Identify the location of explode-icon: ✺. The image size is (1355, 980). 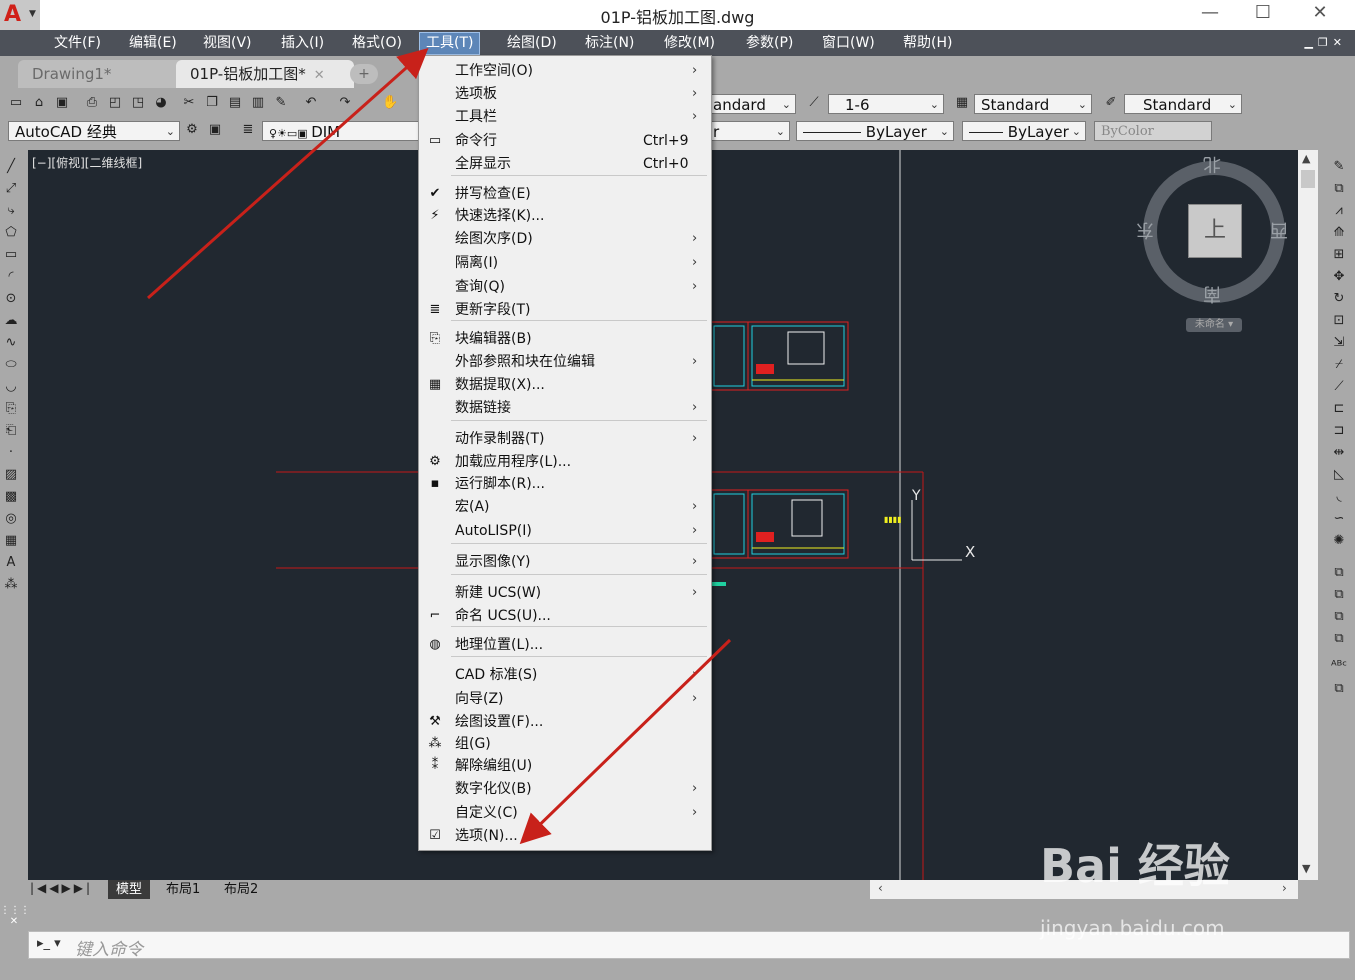
(1339, 541).